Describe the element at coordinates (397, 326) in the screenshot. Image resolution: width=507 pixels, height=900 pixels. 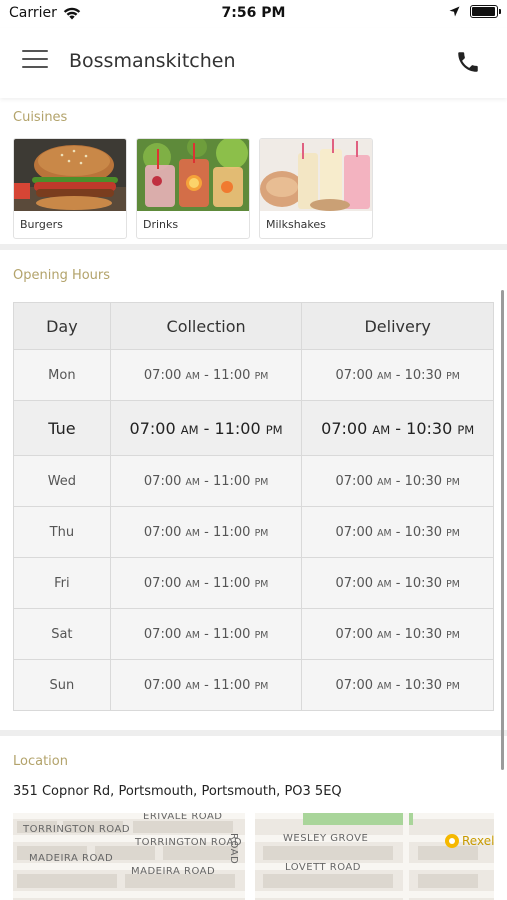
I see `column-header-delivery: Delivery` at that location.